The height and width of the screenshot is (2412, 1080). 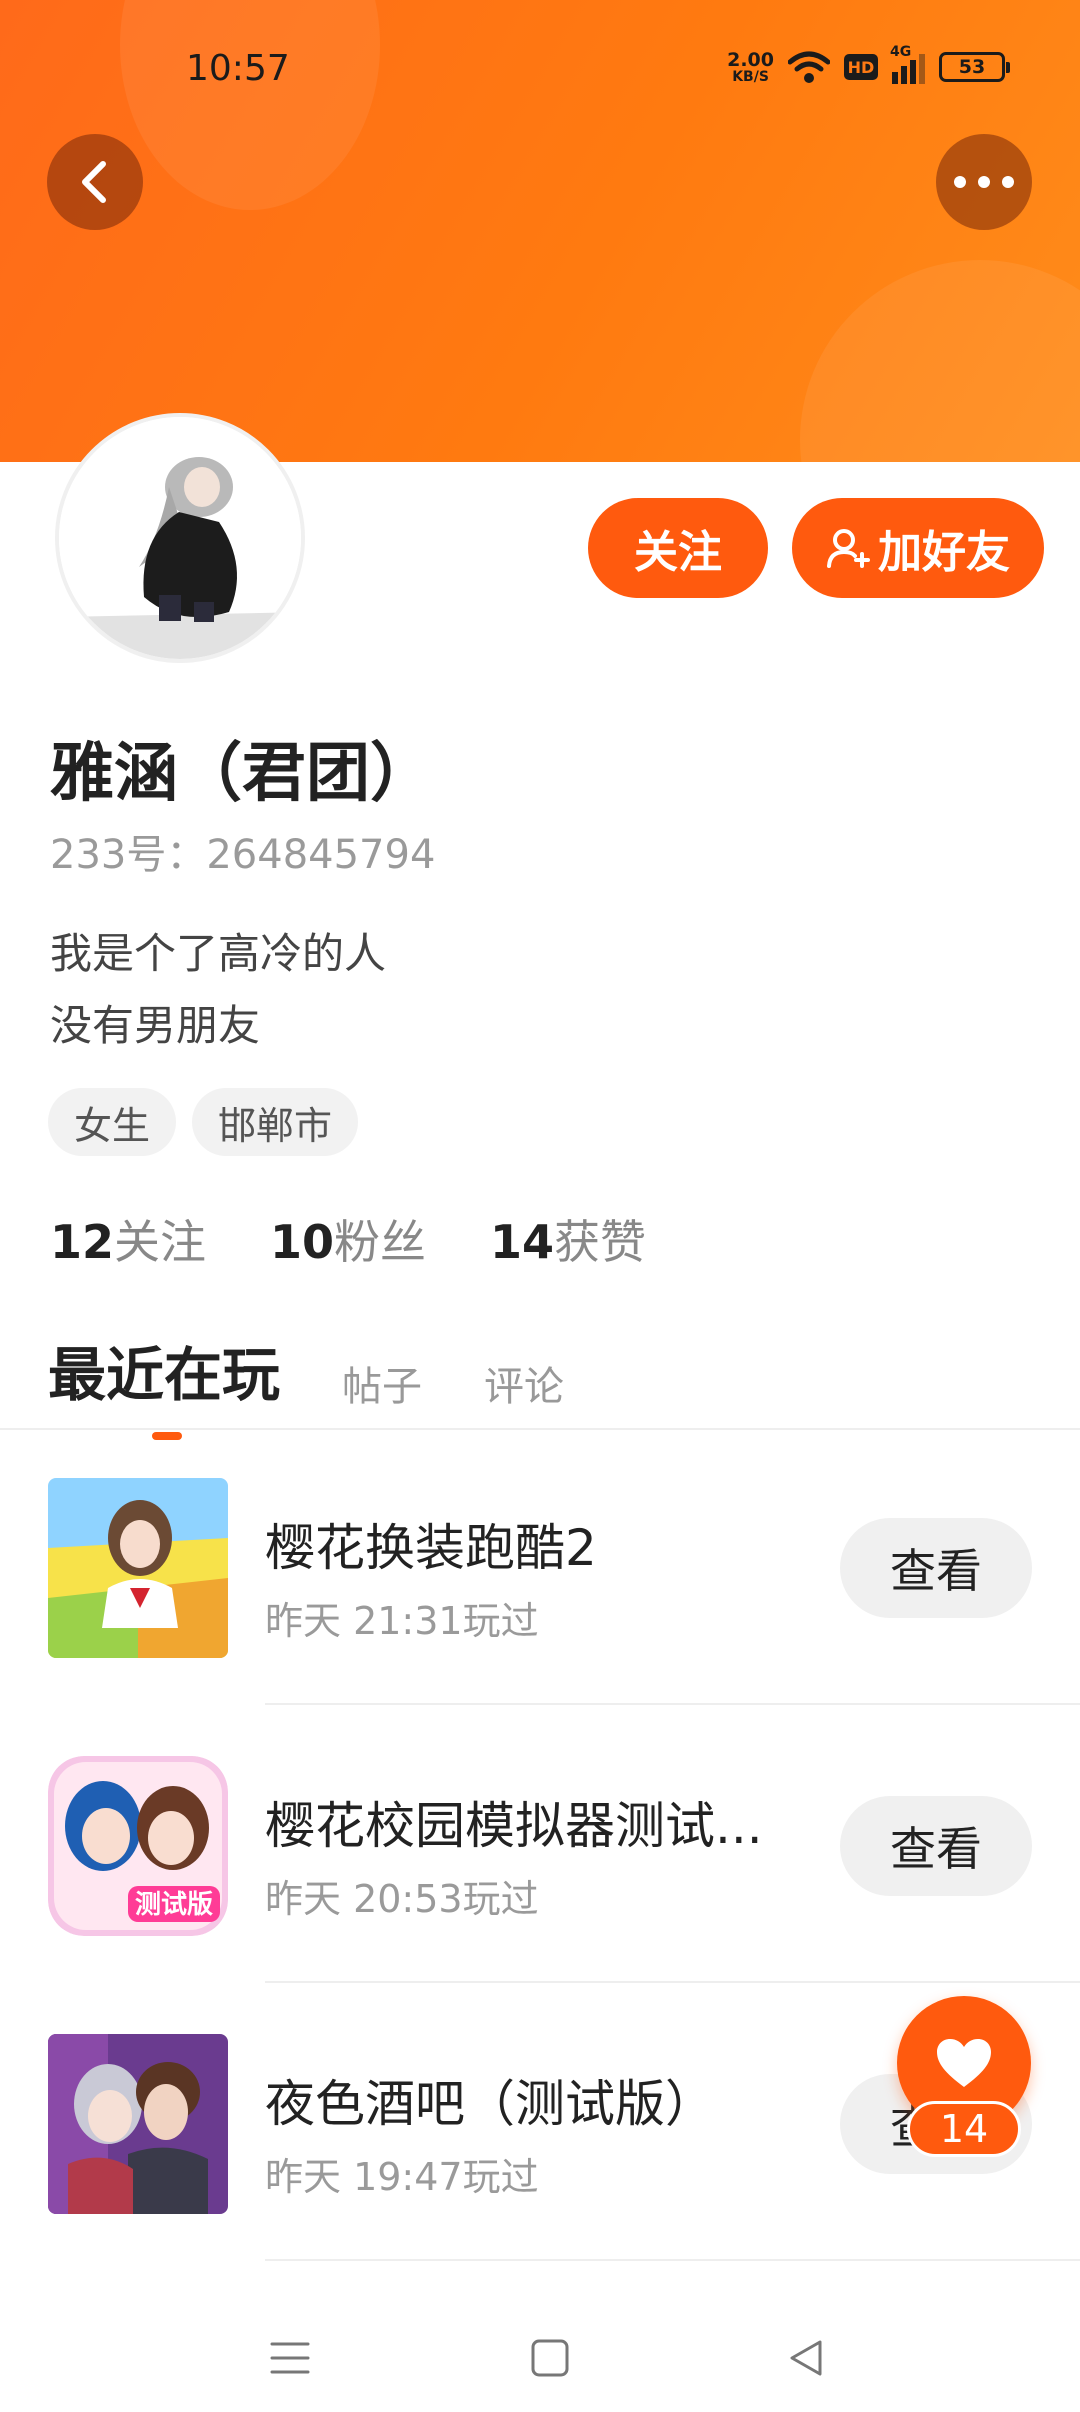 What do you see at coordinates (380, 1242) in the screenshot?
I see `stat-label: 粉丝` at bounding box center [380, 1242].